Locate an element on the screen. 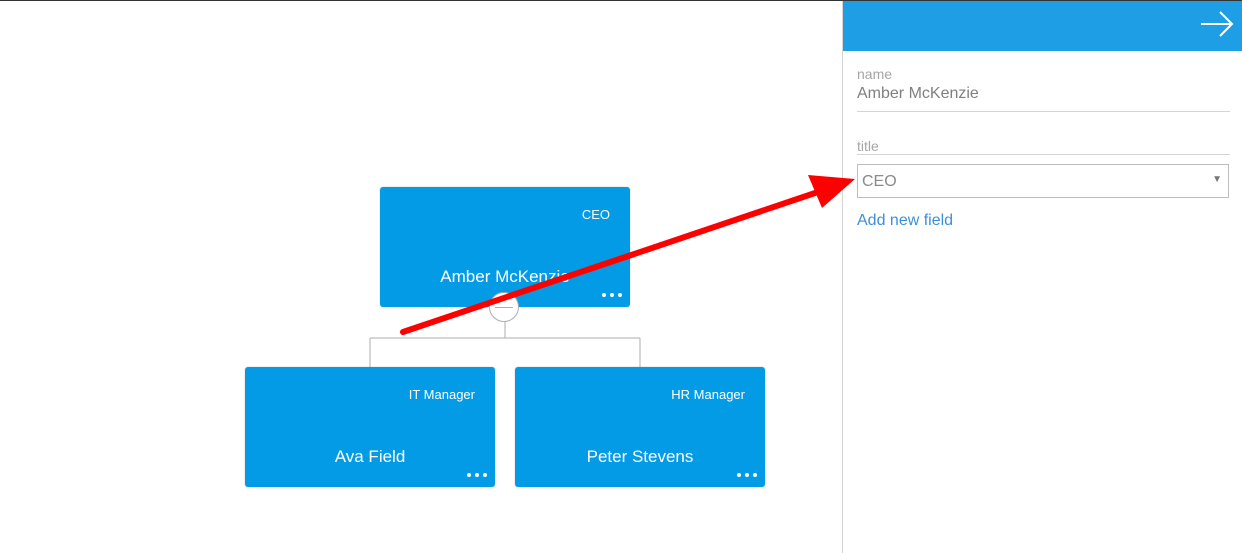 This screenshot has width=1242, height=553. node-title: CEO is located at coordinates (595, 214).